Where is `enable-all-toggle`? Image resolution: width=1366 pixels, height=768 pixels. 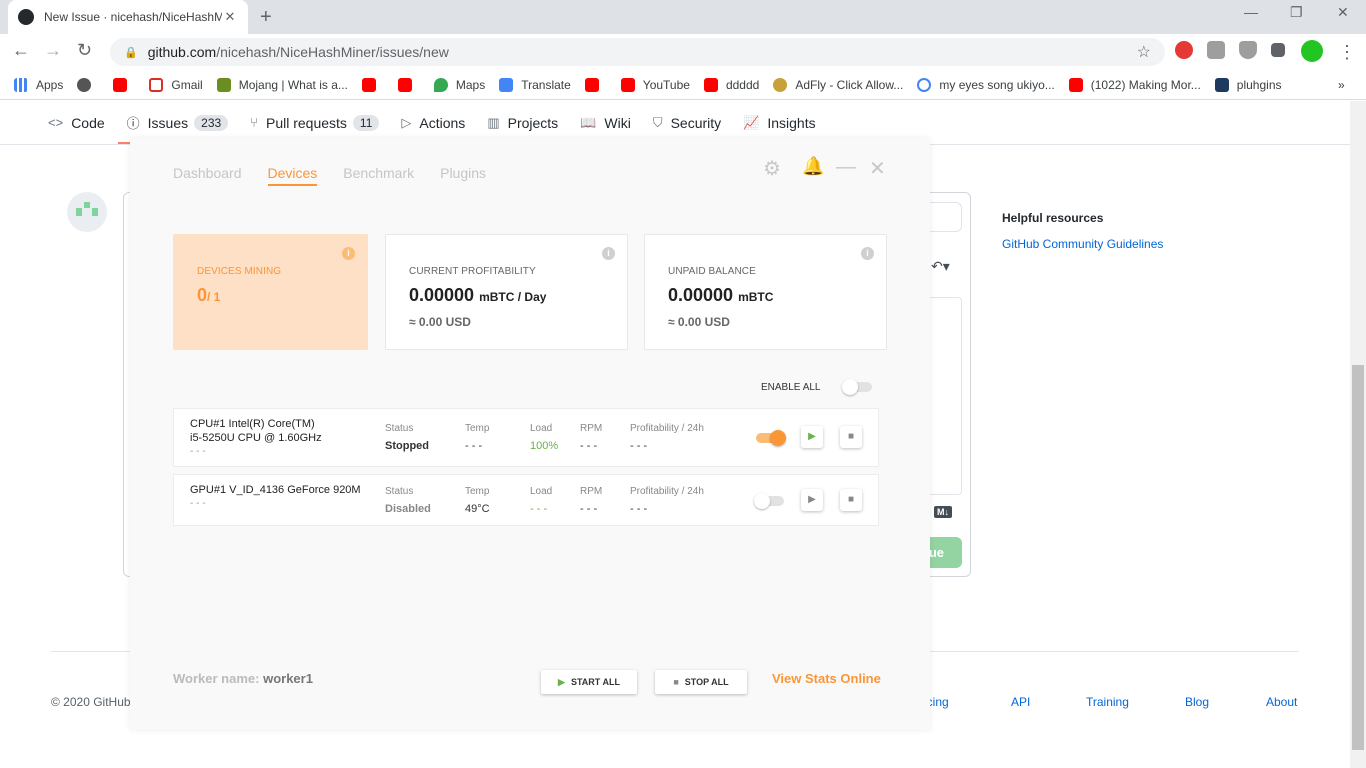 enable-all-toggle is located at coordinates (857, 387).